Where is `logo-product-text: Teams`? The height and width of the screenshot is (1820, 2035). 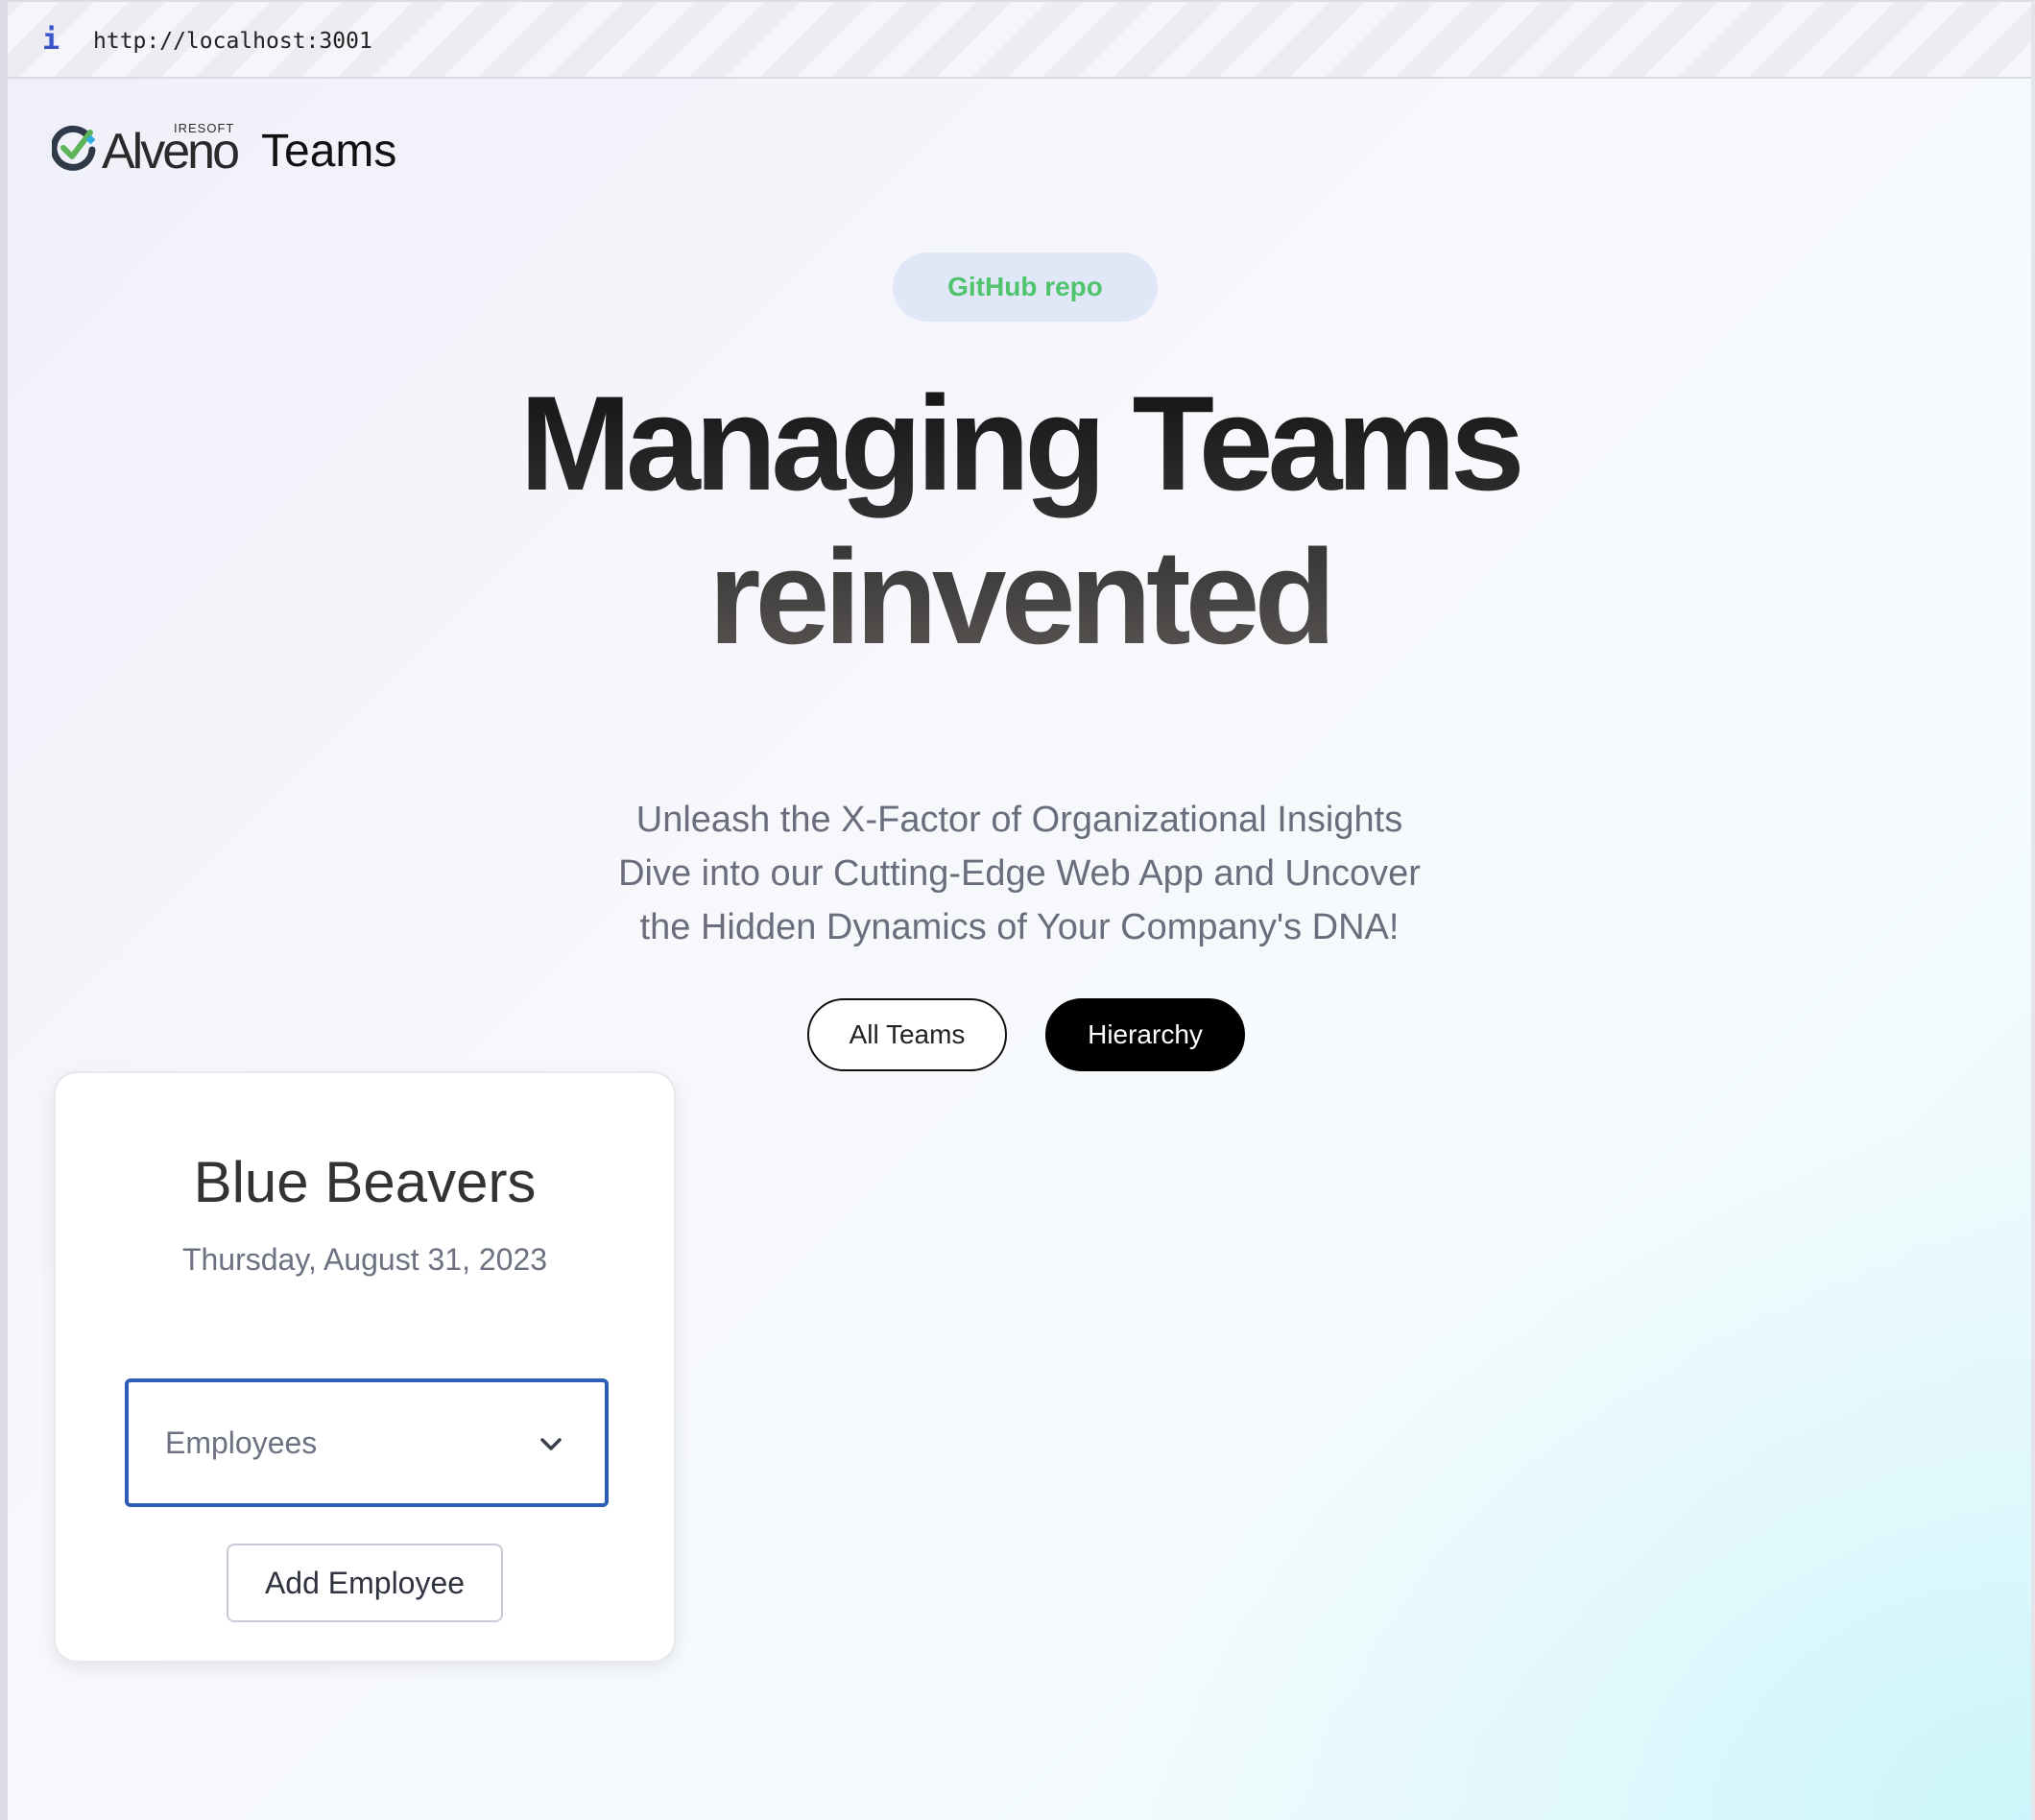 logo-product-text: Teams is located at coordinates (329, 151).